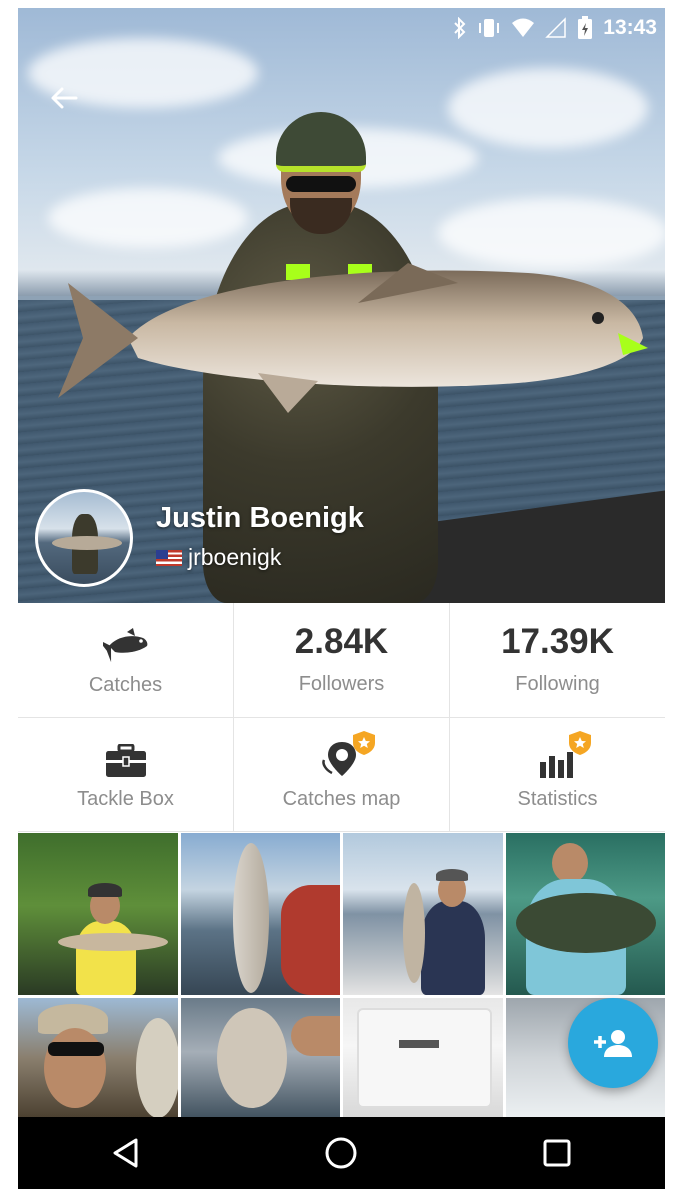  Describe the element at coordinates (341, 799) in the screenshot. I see `catches-map-label: Catches map` at that location.